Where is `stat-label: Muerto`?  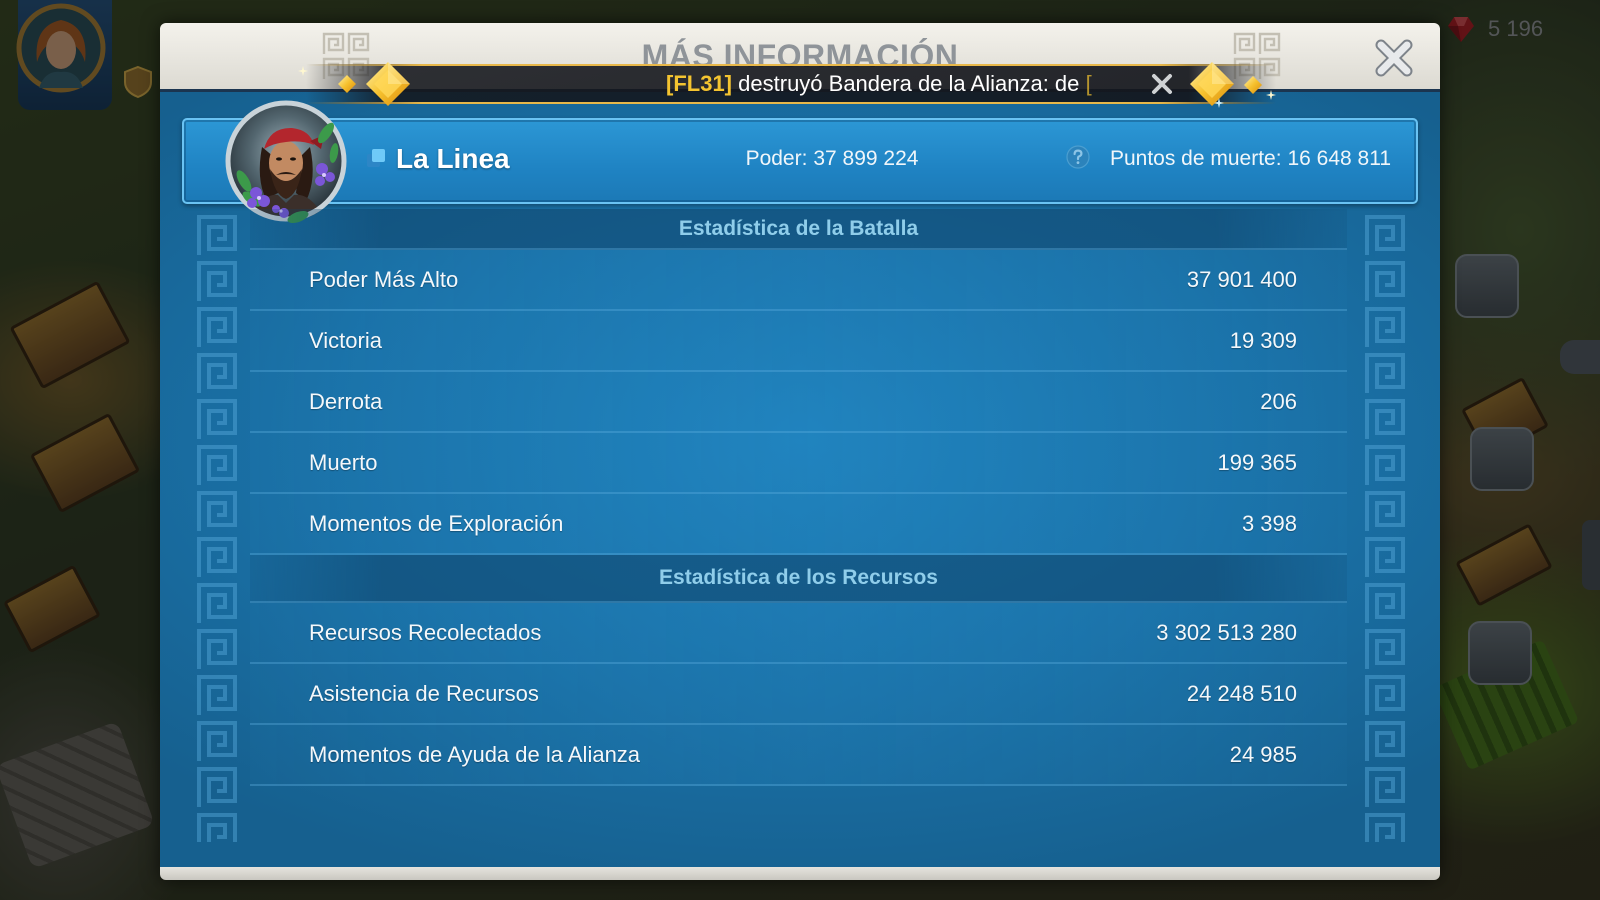 stat-label: Muerto is located at coordinates (343, 462).